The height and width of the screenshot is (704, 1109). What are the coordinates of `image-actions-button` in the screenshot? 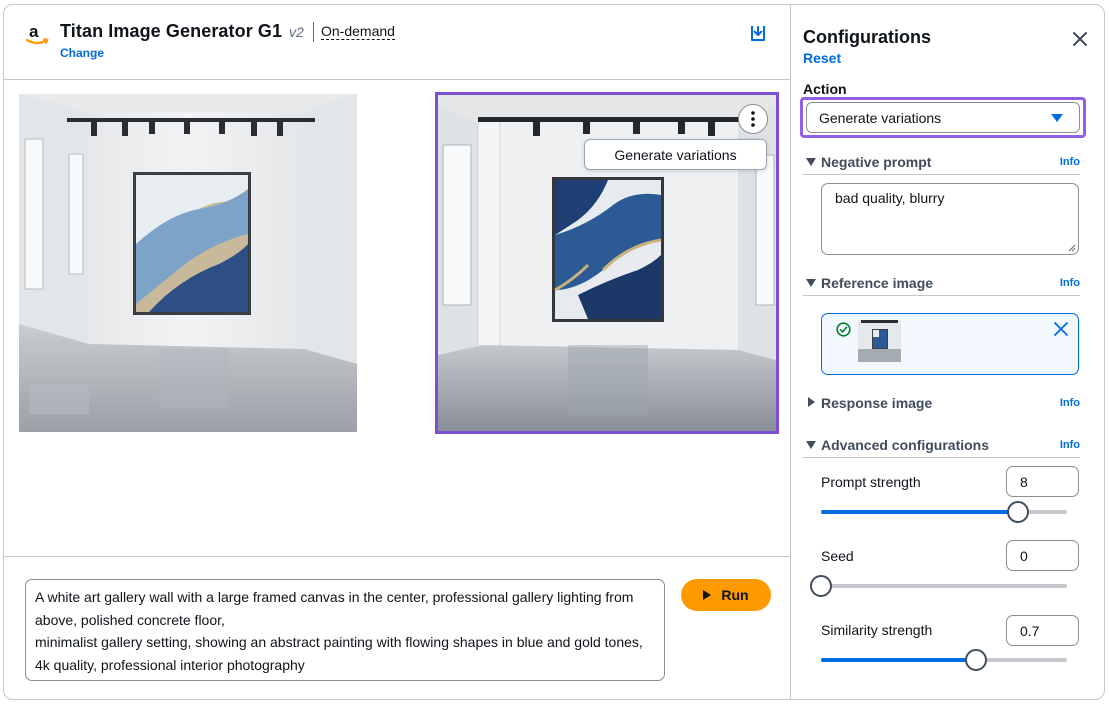 It's located at (753, 119).